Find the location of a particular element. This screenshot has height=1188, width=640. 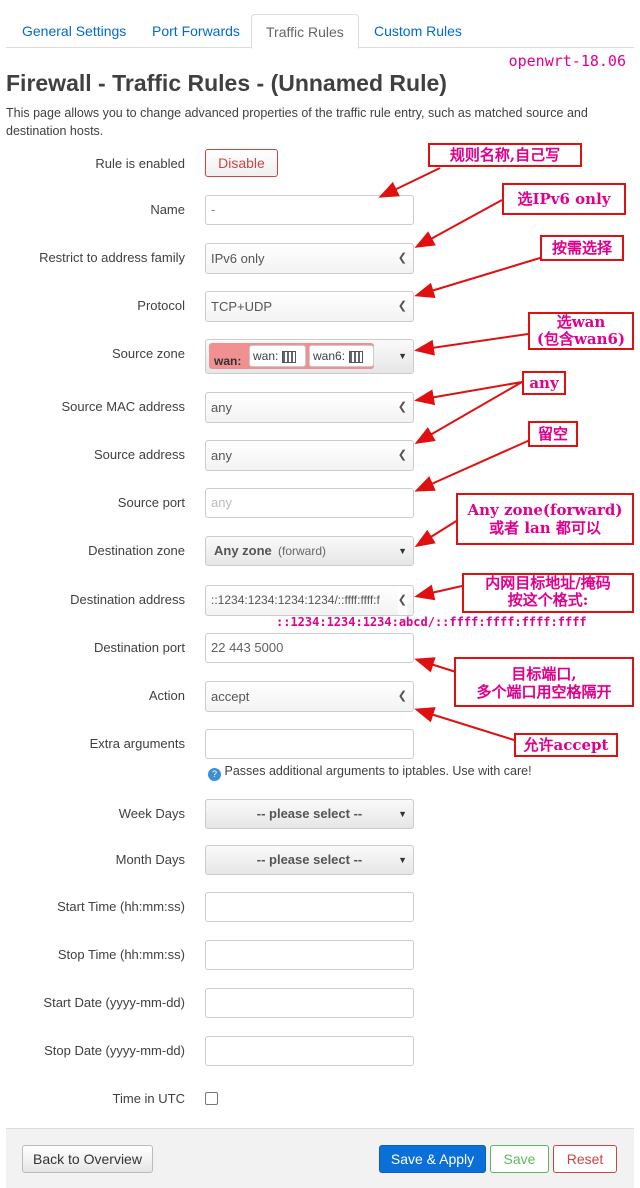

address-family-label: Restrict to address family is located at coordinates (112, 257).